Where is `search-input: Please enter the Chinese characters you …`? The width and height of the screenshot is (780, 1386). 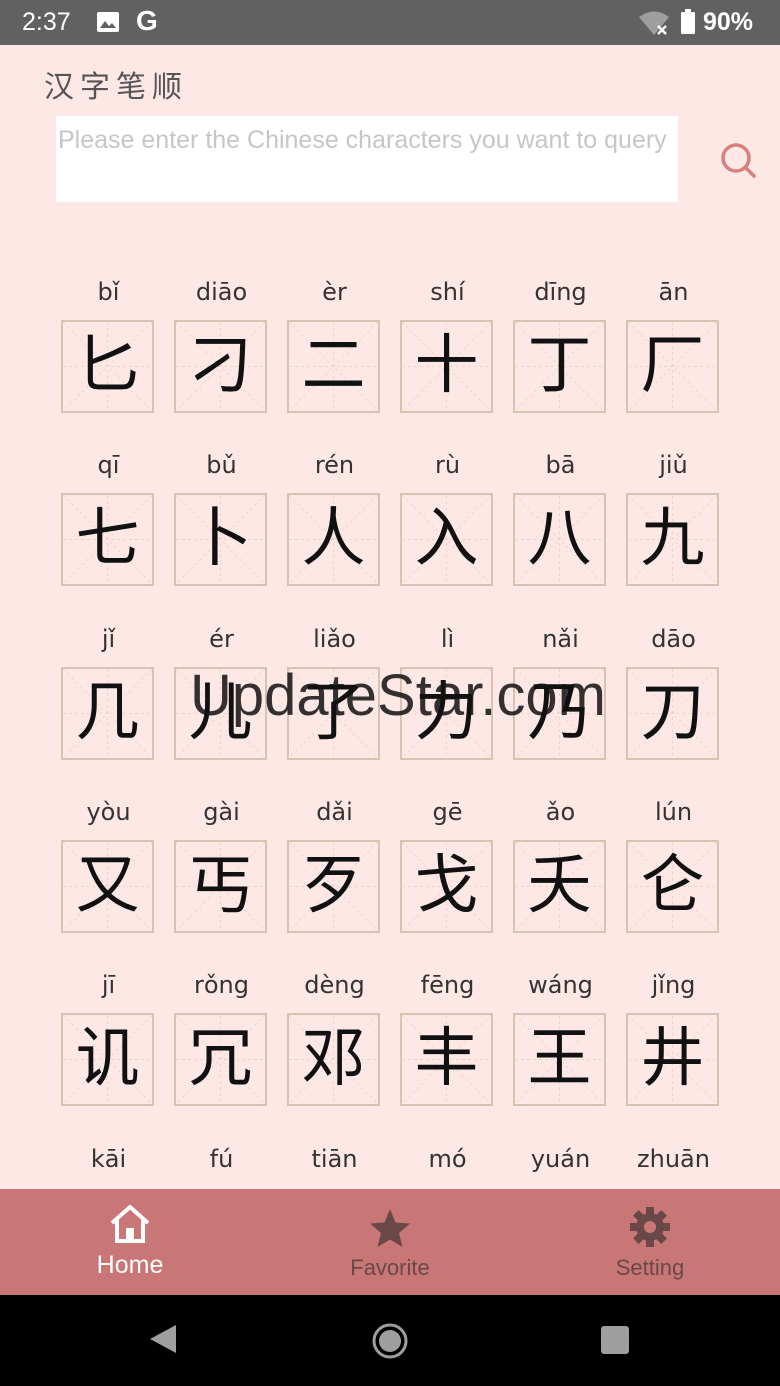 search-input: Please enter the Chinese characters you … is located at coordinates (367, 159).